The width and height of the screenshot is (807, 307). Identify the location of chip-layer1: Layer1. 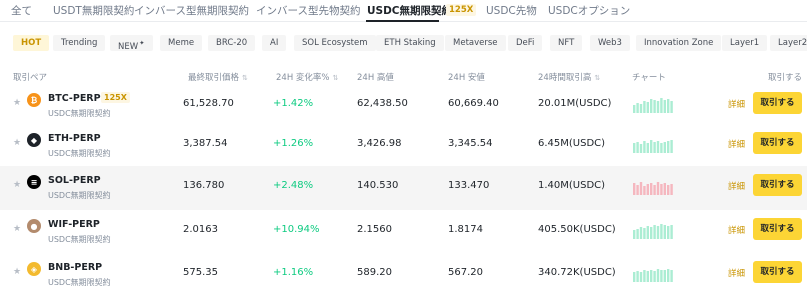
(745, 43).